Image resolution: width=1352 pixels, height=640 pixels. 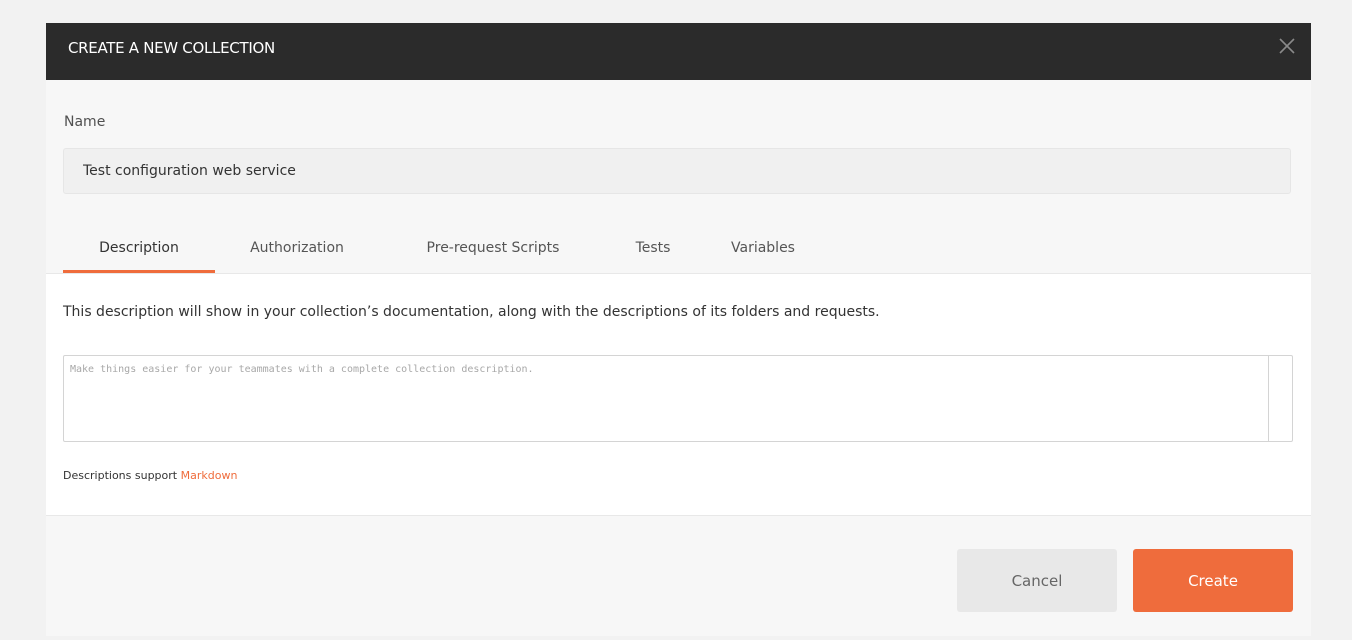 I want to click on textarea-scrollbar, so click(x=1268, y=398).